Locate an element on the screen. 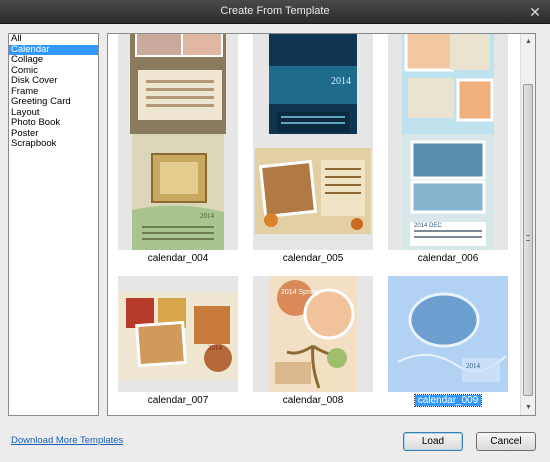 This screenshot has width=550, height=462. scroll-up-icon: ▲ is located at coordinates (528, 41).